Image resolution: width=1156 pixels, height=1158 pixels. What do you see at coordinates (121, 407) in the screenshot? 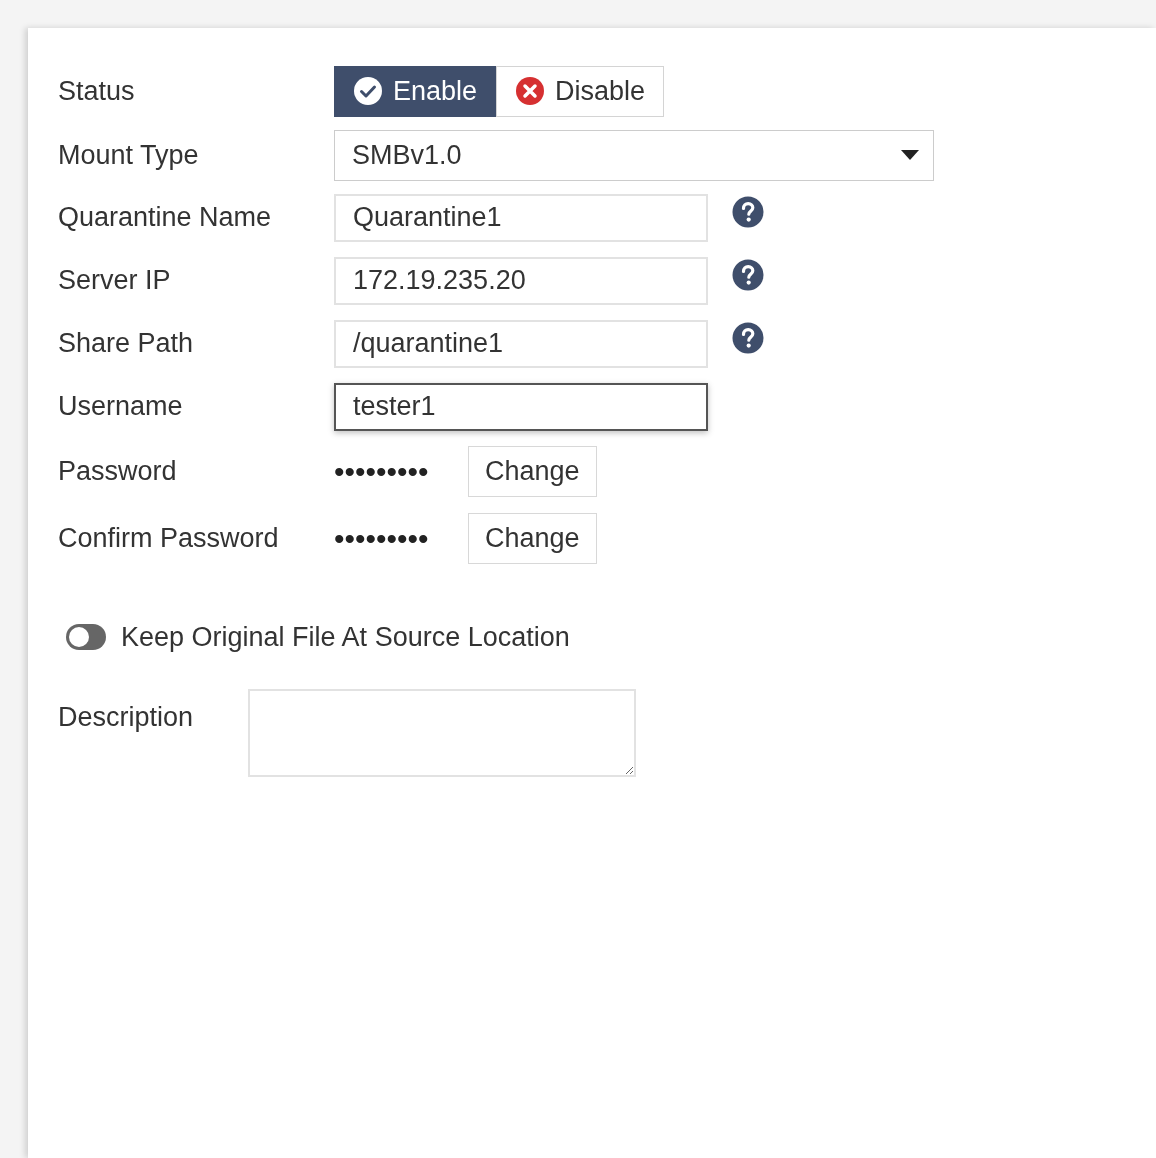
I see `field-label: Username` at bounding box center [121, 407].